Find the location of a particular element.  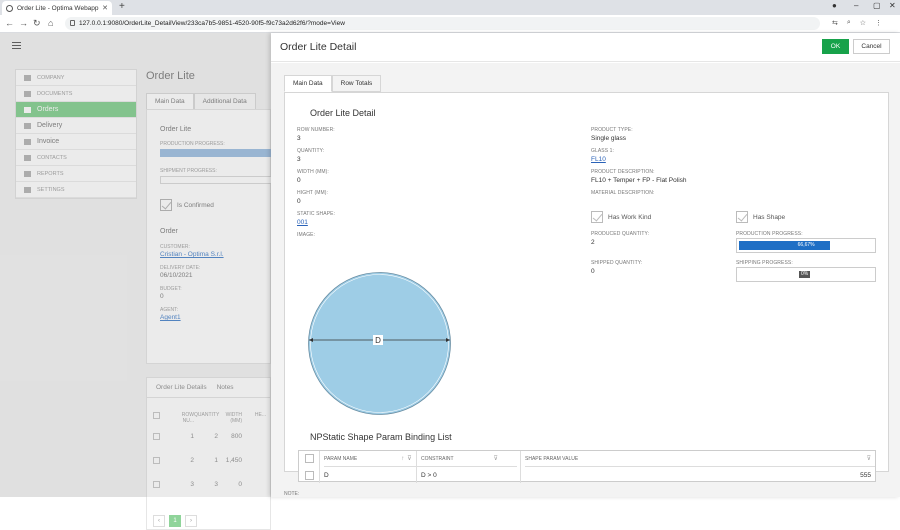

col-shape-param-value: SHAPE PARAM VALUE ⊽ is located at coordinates (700, 459).